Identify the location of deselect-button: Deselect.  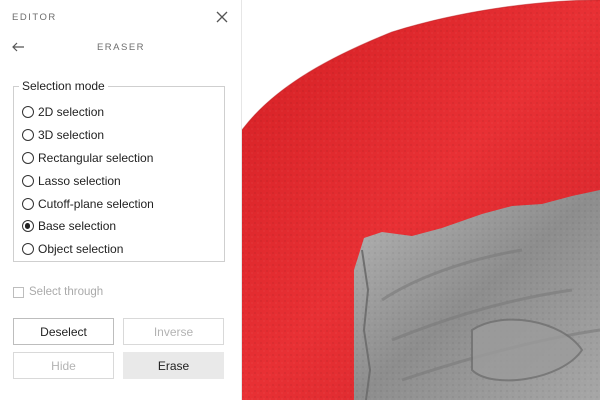
(63, 331).